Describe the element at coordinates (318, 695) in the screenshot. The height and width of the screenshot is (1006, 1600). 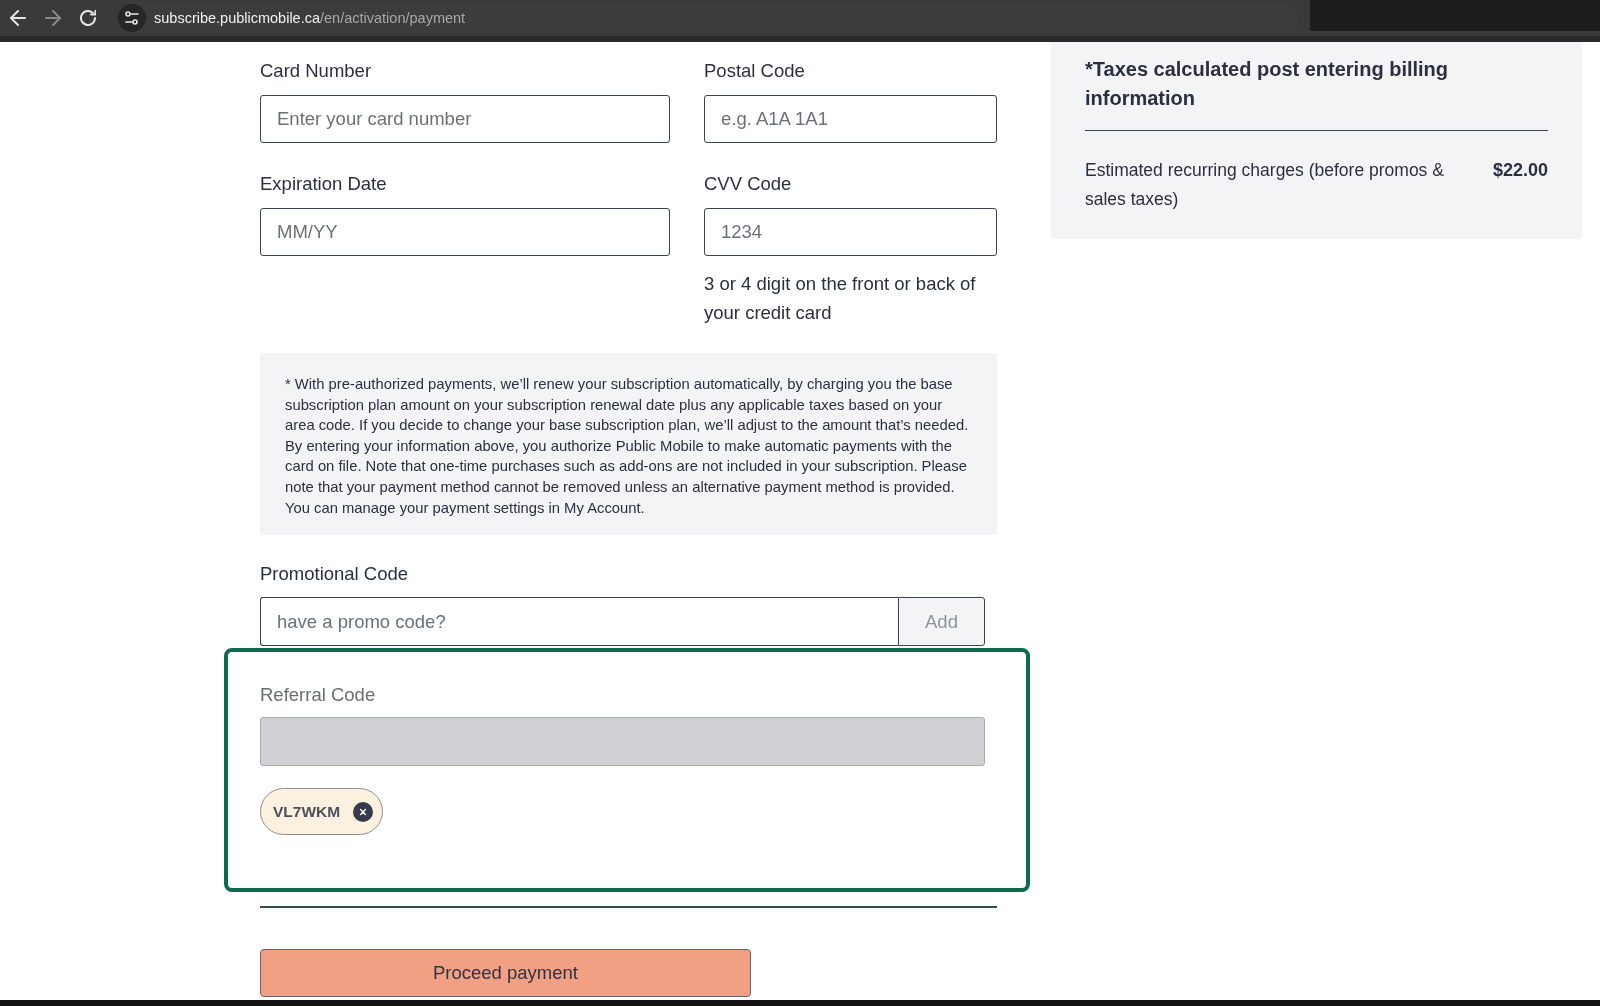
I see `field-label: Referral Code` at that location.